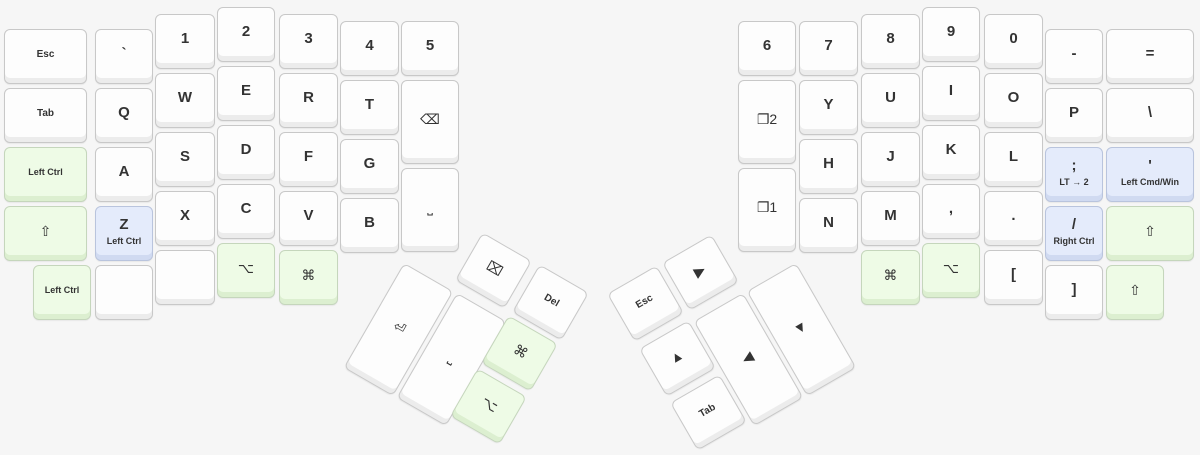  I want to click on key-period: ., so click(1013, 218).